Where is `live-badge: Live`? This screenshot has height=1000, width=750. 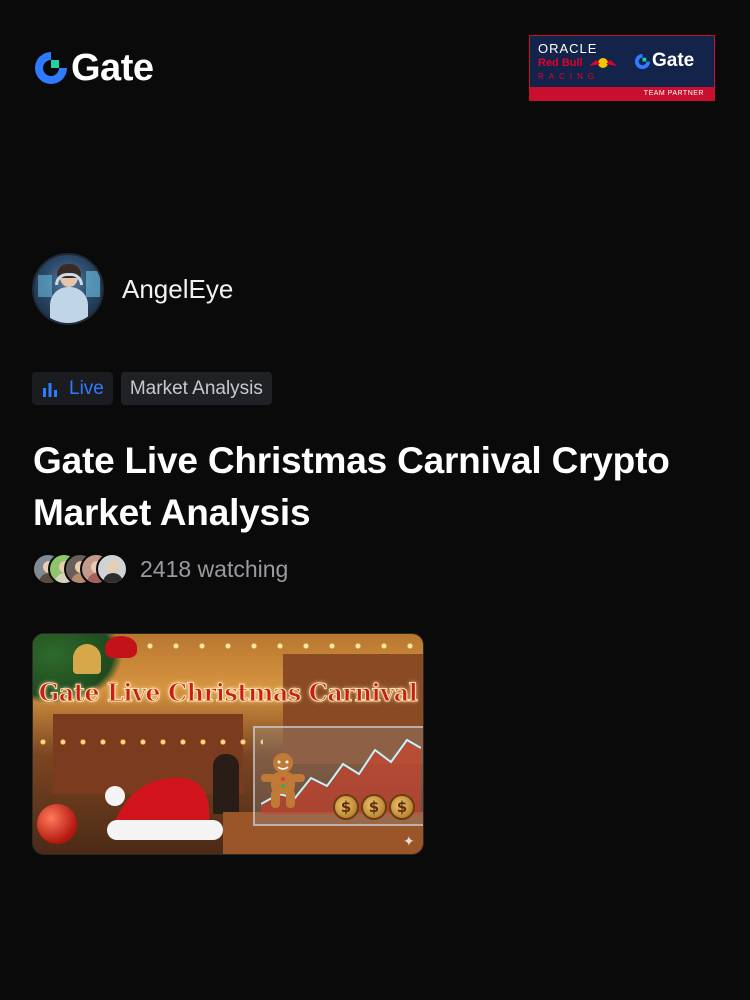
live-badge: Live is located at coordinates (72, 388).